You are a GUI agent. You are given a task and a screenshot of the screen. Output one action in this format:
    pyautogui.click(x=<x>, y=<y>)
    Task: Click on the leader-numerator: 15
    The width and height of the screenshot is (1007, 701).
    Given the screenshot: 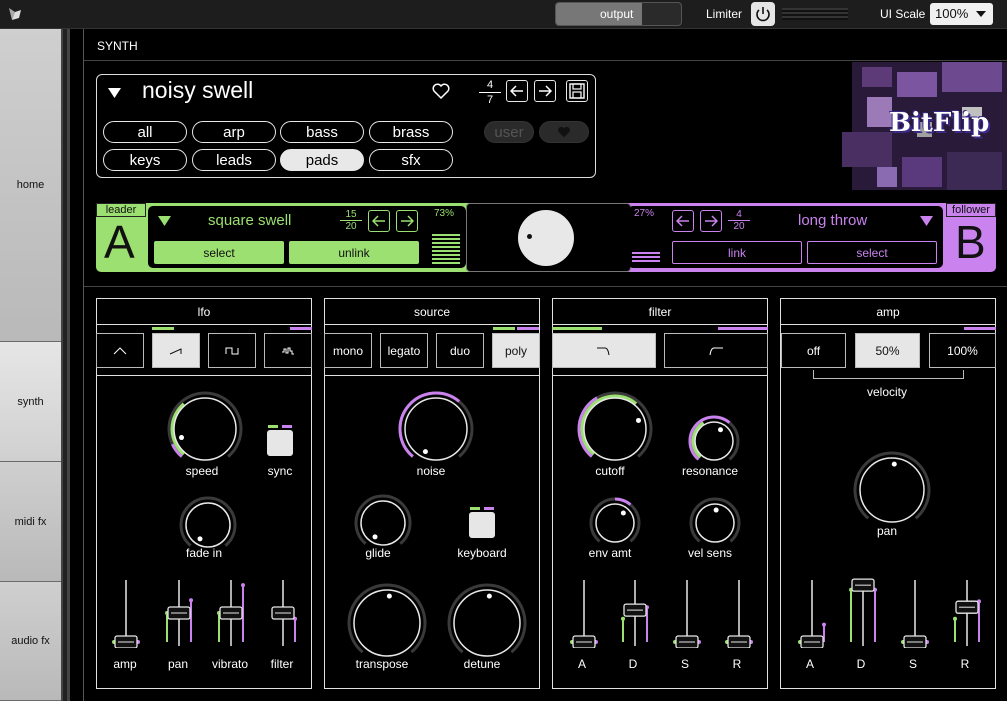 What is the action you would take?
    pyautogui.click(x=351, y=214)
    